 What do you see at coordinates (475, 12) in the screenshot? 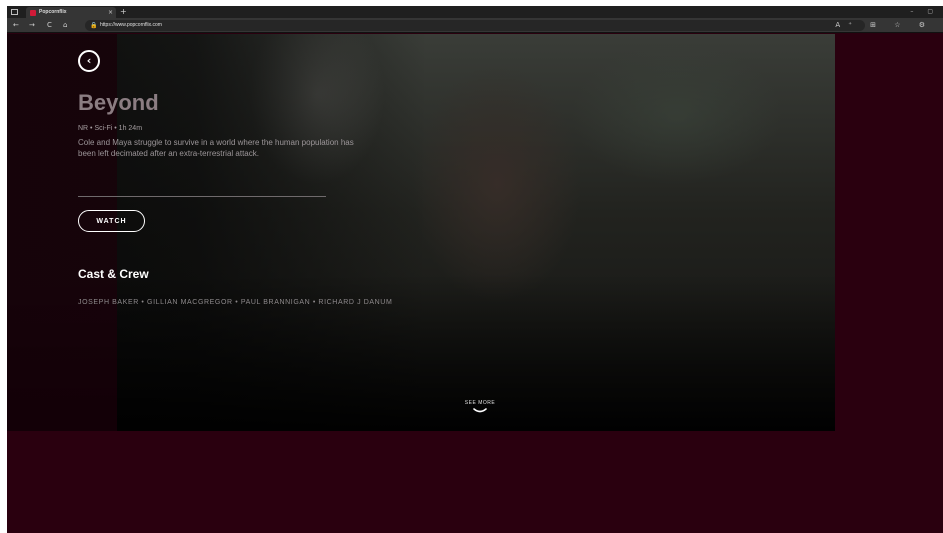
I see `tab-bar: Popcornflix × + – ▢` at bounding box center [475, 12].